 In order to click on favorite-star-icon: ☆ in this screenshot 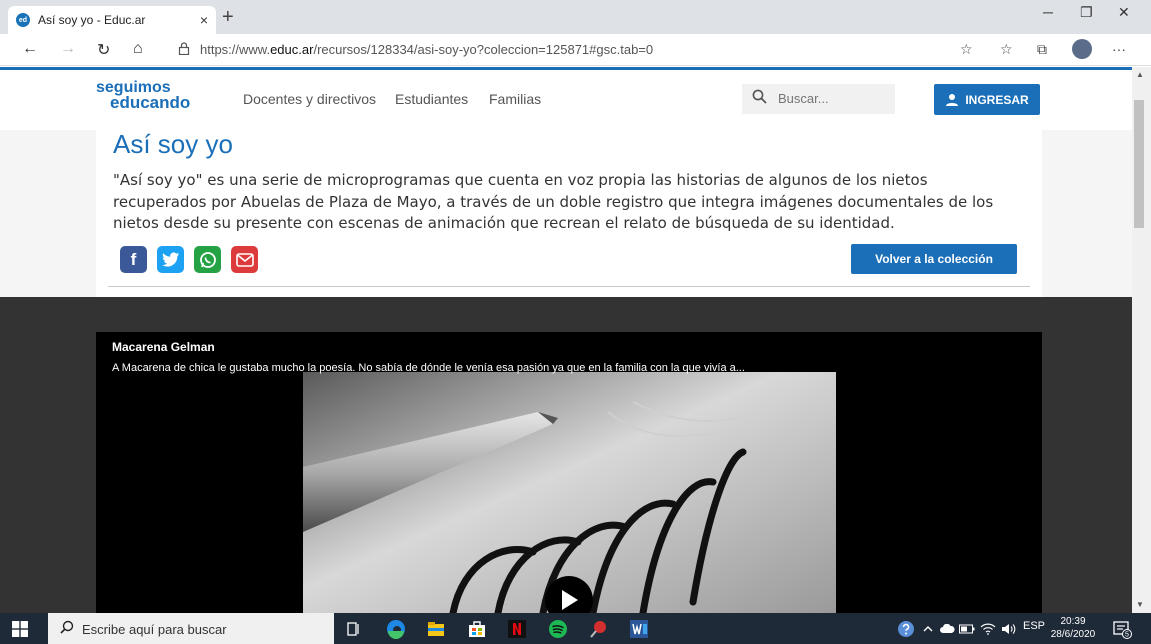, I will do `click(966, 49)`.